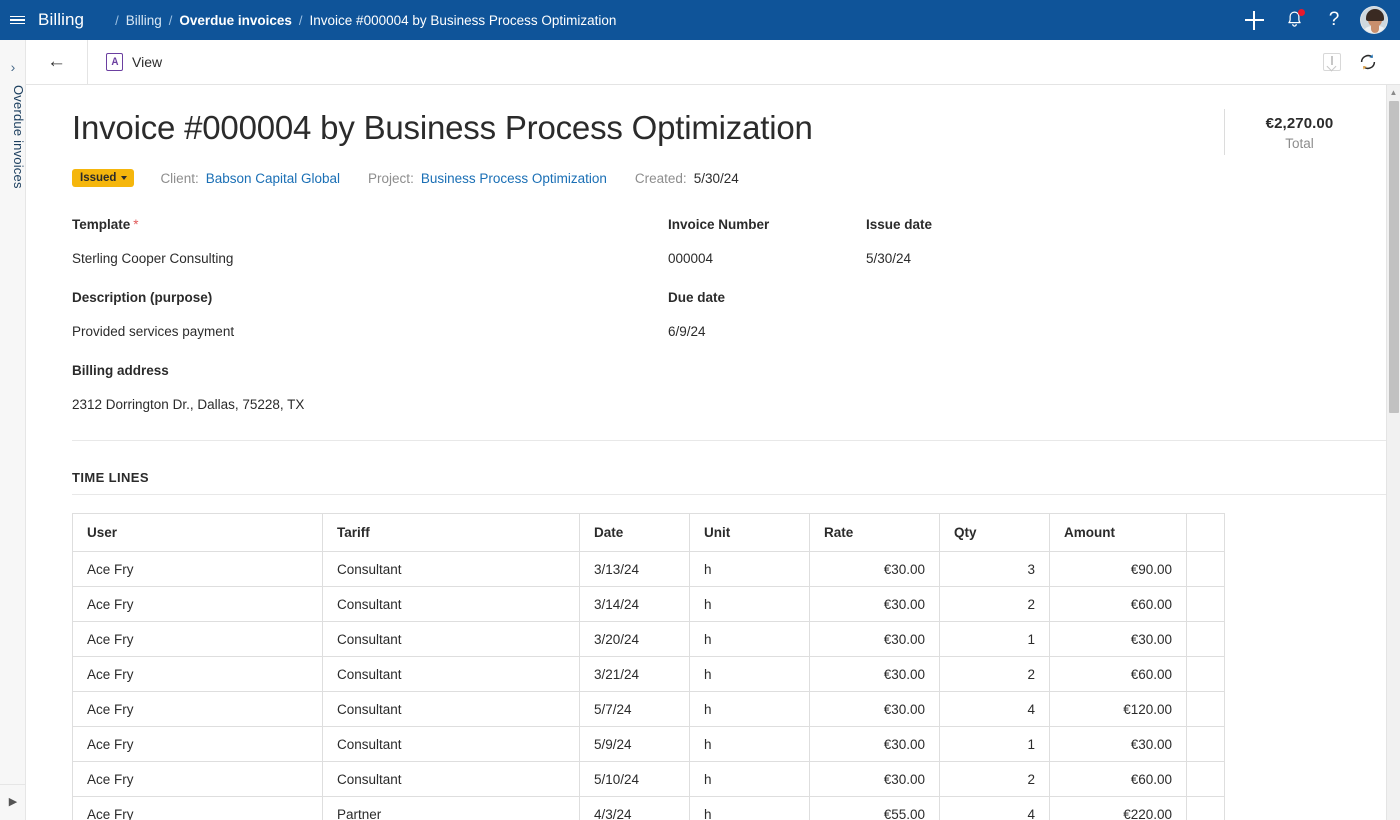 Image resolution: width=1400 pixels, height=820 pixels. Describe the element at coordinates (729, 380) in the screenshot. I see `field-labels-row-3: Billing address` at that location.